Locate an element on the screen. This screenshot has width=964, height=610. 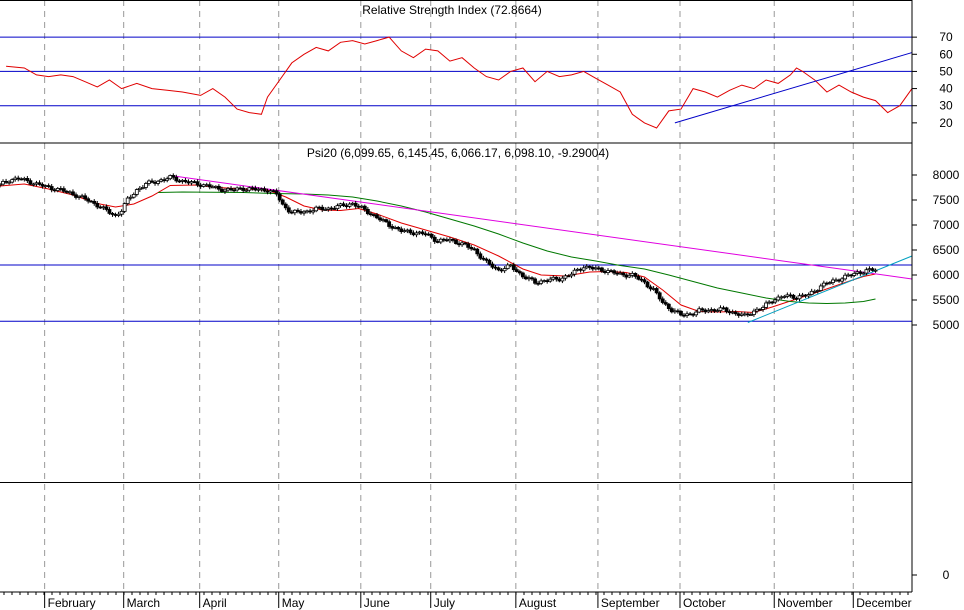
price-tick-label-6000: 6000 is located at coordinates (946, 275).